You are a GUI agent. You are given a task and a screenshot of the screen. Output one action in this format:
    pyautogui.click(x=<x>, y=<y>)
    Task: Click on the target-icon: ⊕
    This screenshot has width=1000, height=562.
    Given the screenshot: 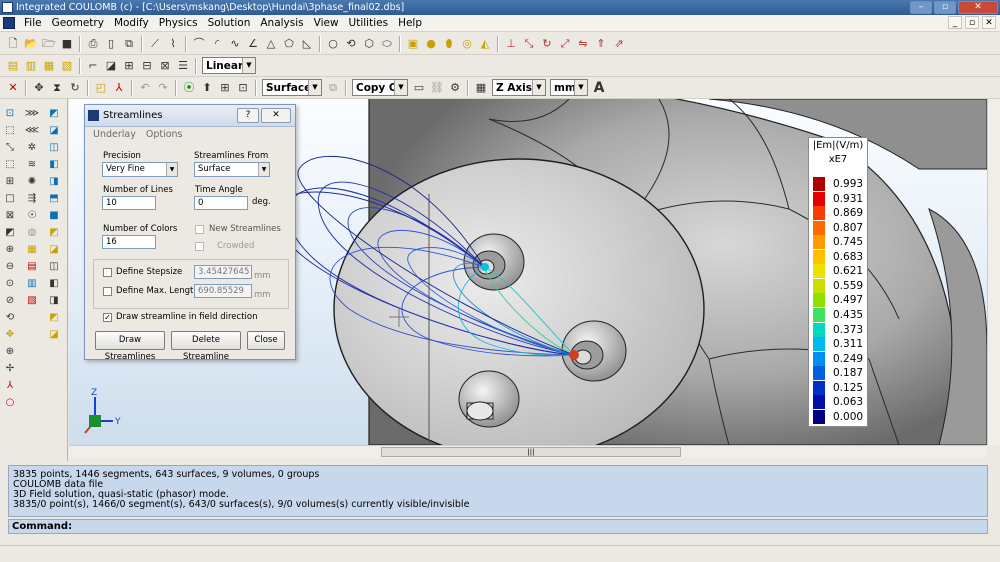 What is the action you would take?
    pyautogui.click(x=10, y=351)
    